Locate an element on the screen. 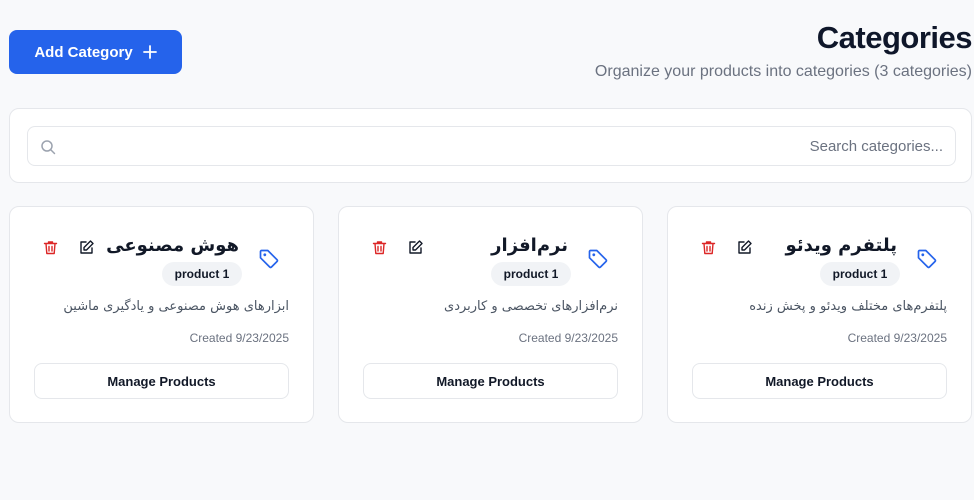 The image size is (974, 500). plus-icon is located at coordinates (149, 52).